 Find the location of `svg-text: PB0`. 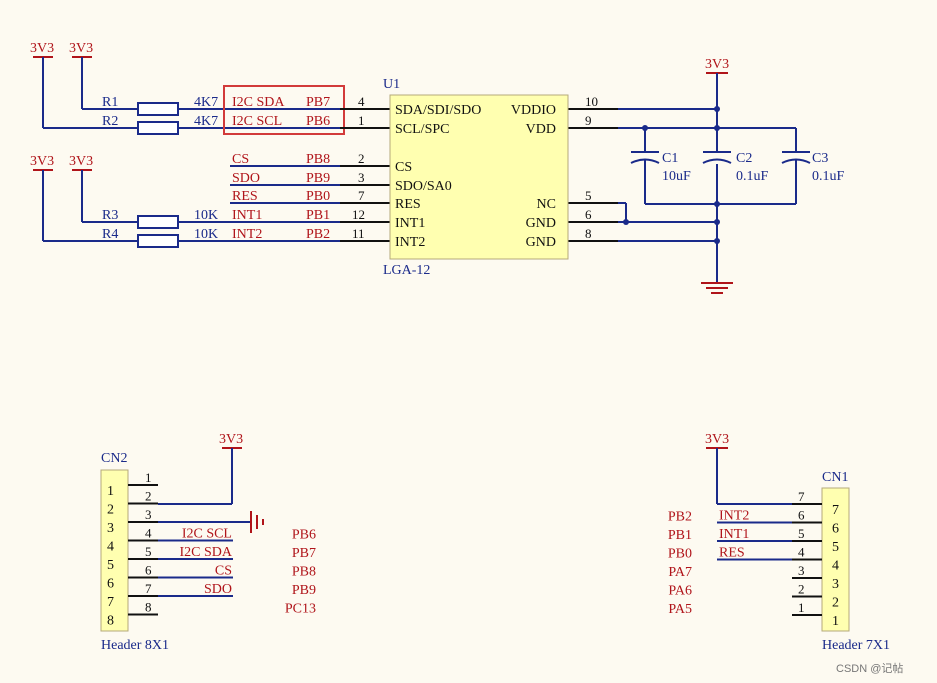

svg-text: PB0 is located at coordinates (318, 196).